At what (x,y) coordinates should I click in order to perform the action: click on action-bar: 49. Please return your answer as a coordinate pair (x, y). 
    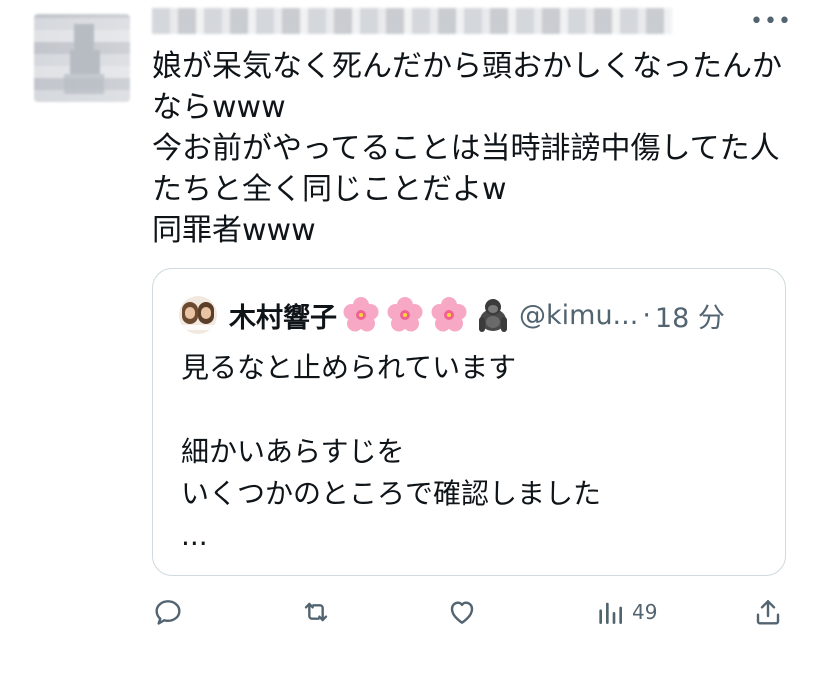
    Looking at the image, I should click on (414, 614).